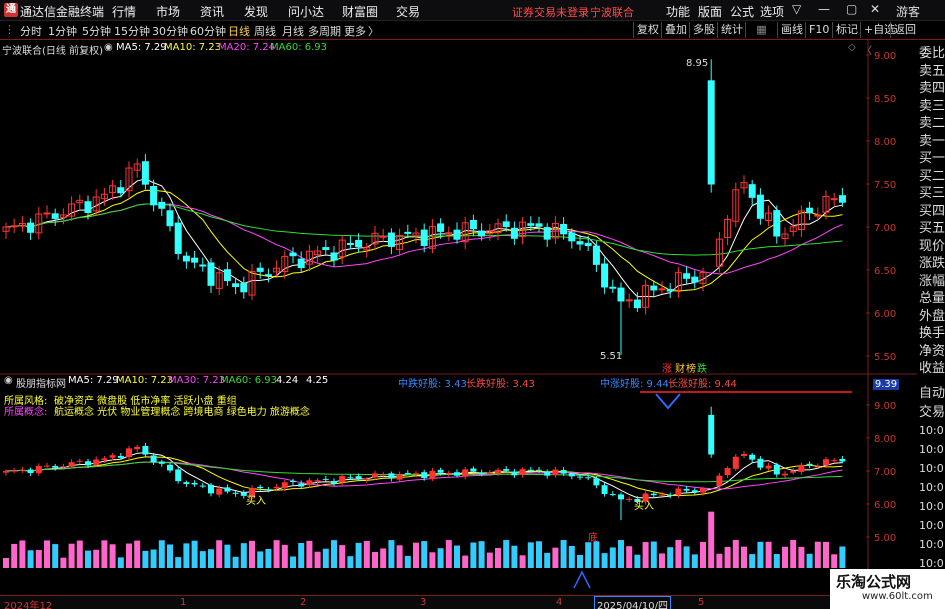 Image resolution: width=945 pixels, height=609 pixels. Describe the element at coordinates (306, 11) in the screenshot. I see `menu-wenxiaoda: 问小达` at that location.